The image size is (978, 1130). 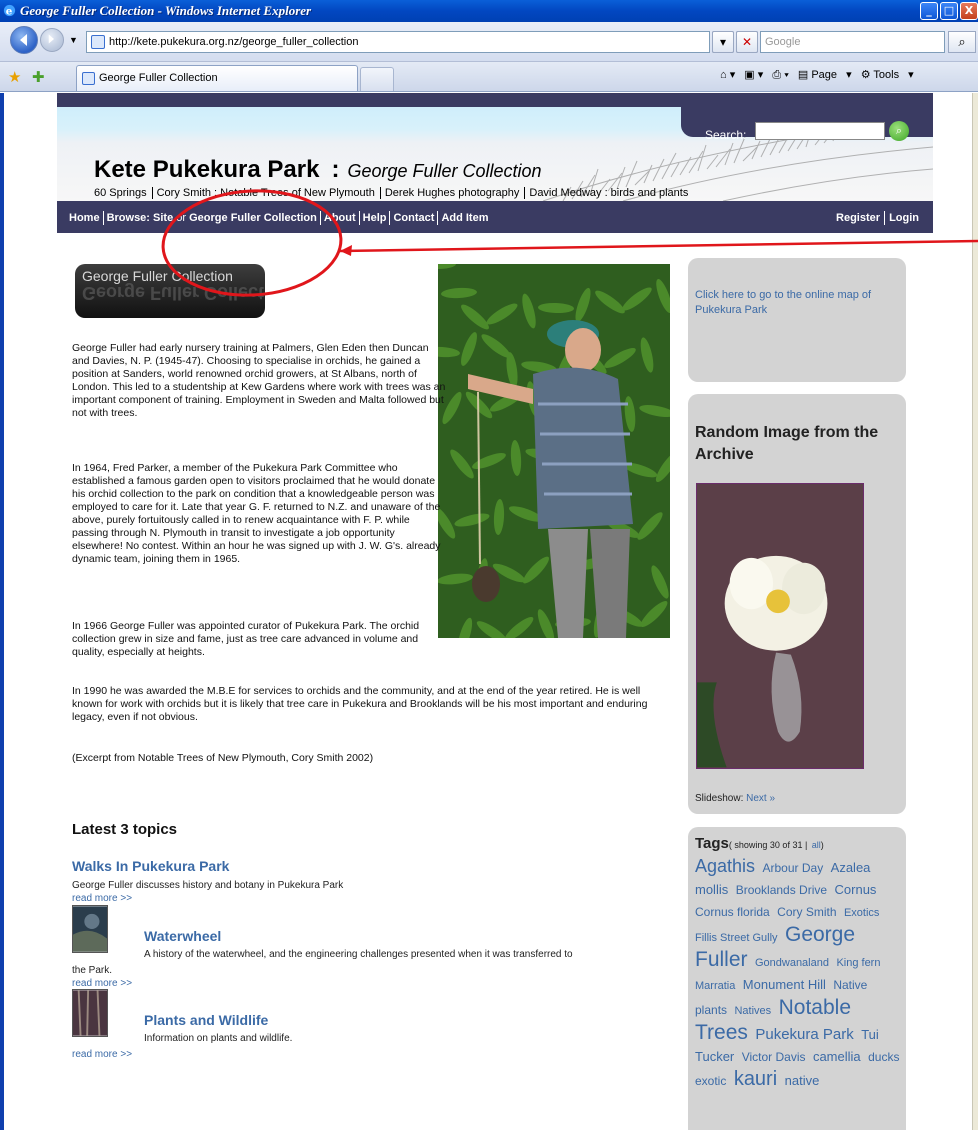 What do you see at coordinates (793, 868) in the screenshot?
I see `tag-link: Arbour Day` at bounding box center [793, 868].